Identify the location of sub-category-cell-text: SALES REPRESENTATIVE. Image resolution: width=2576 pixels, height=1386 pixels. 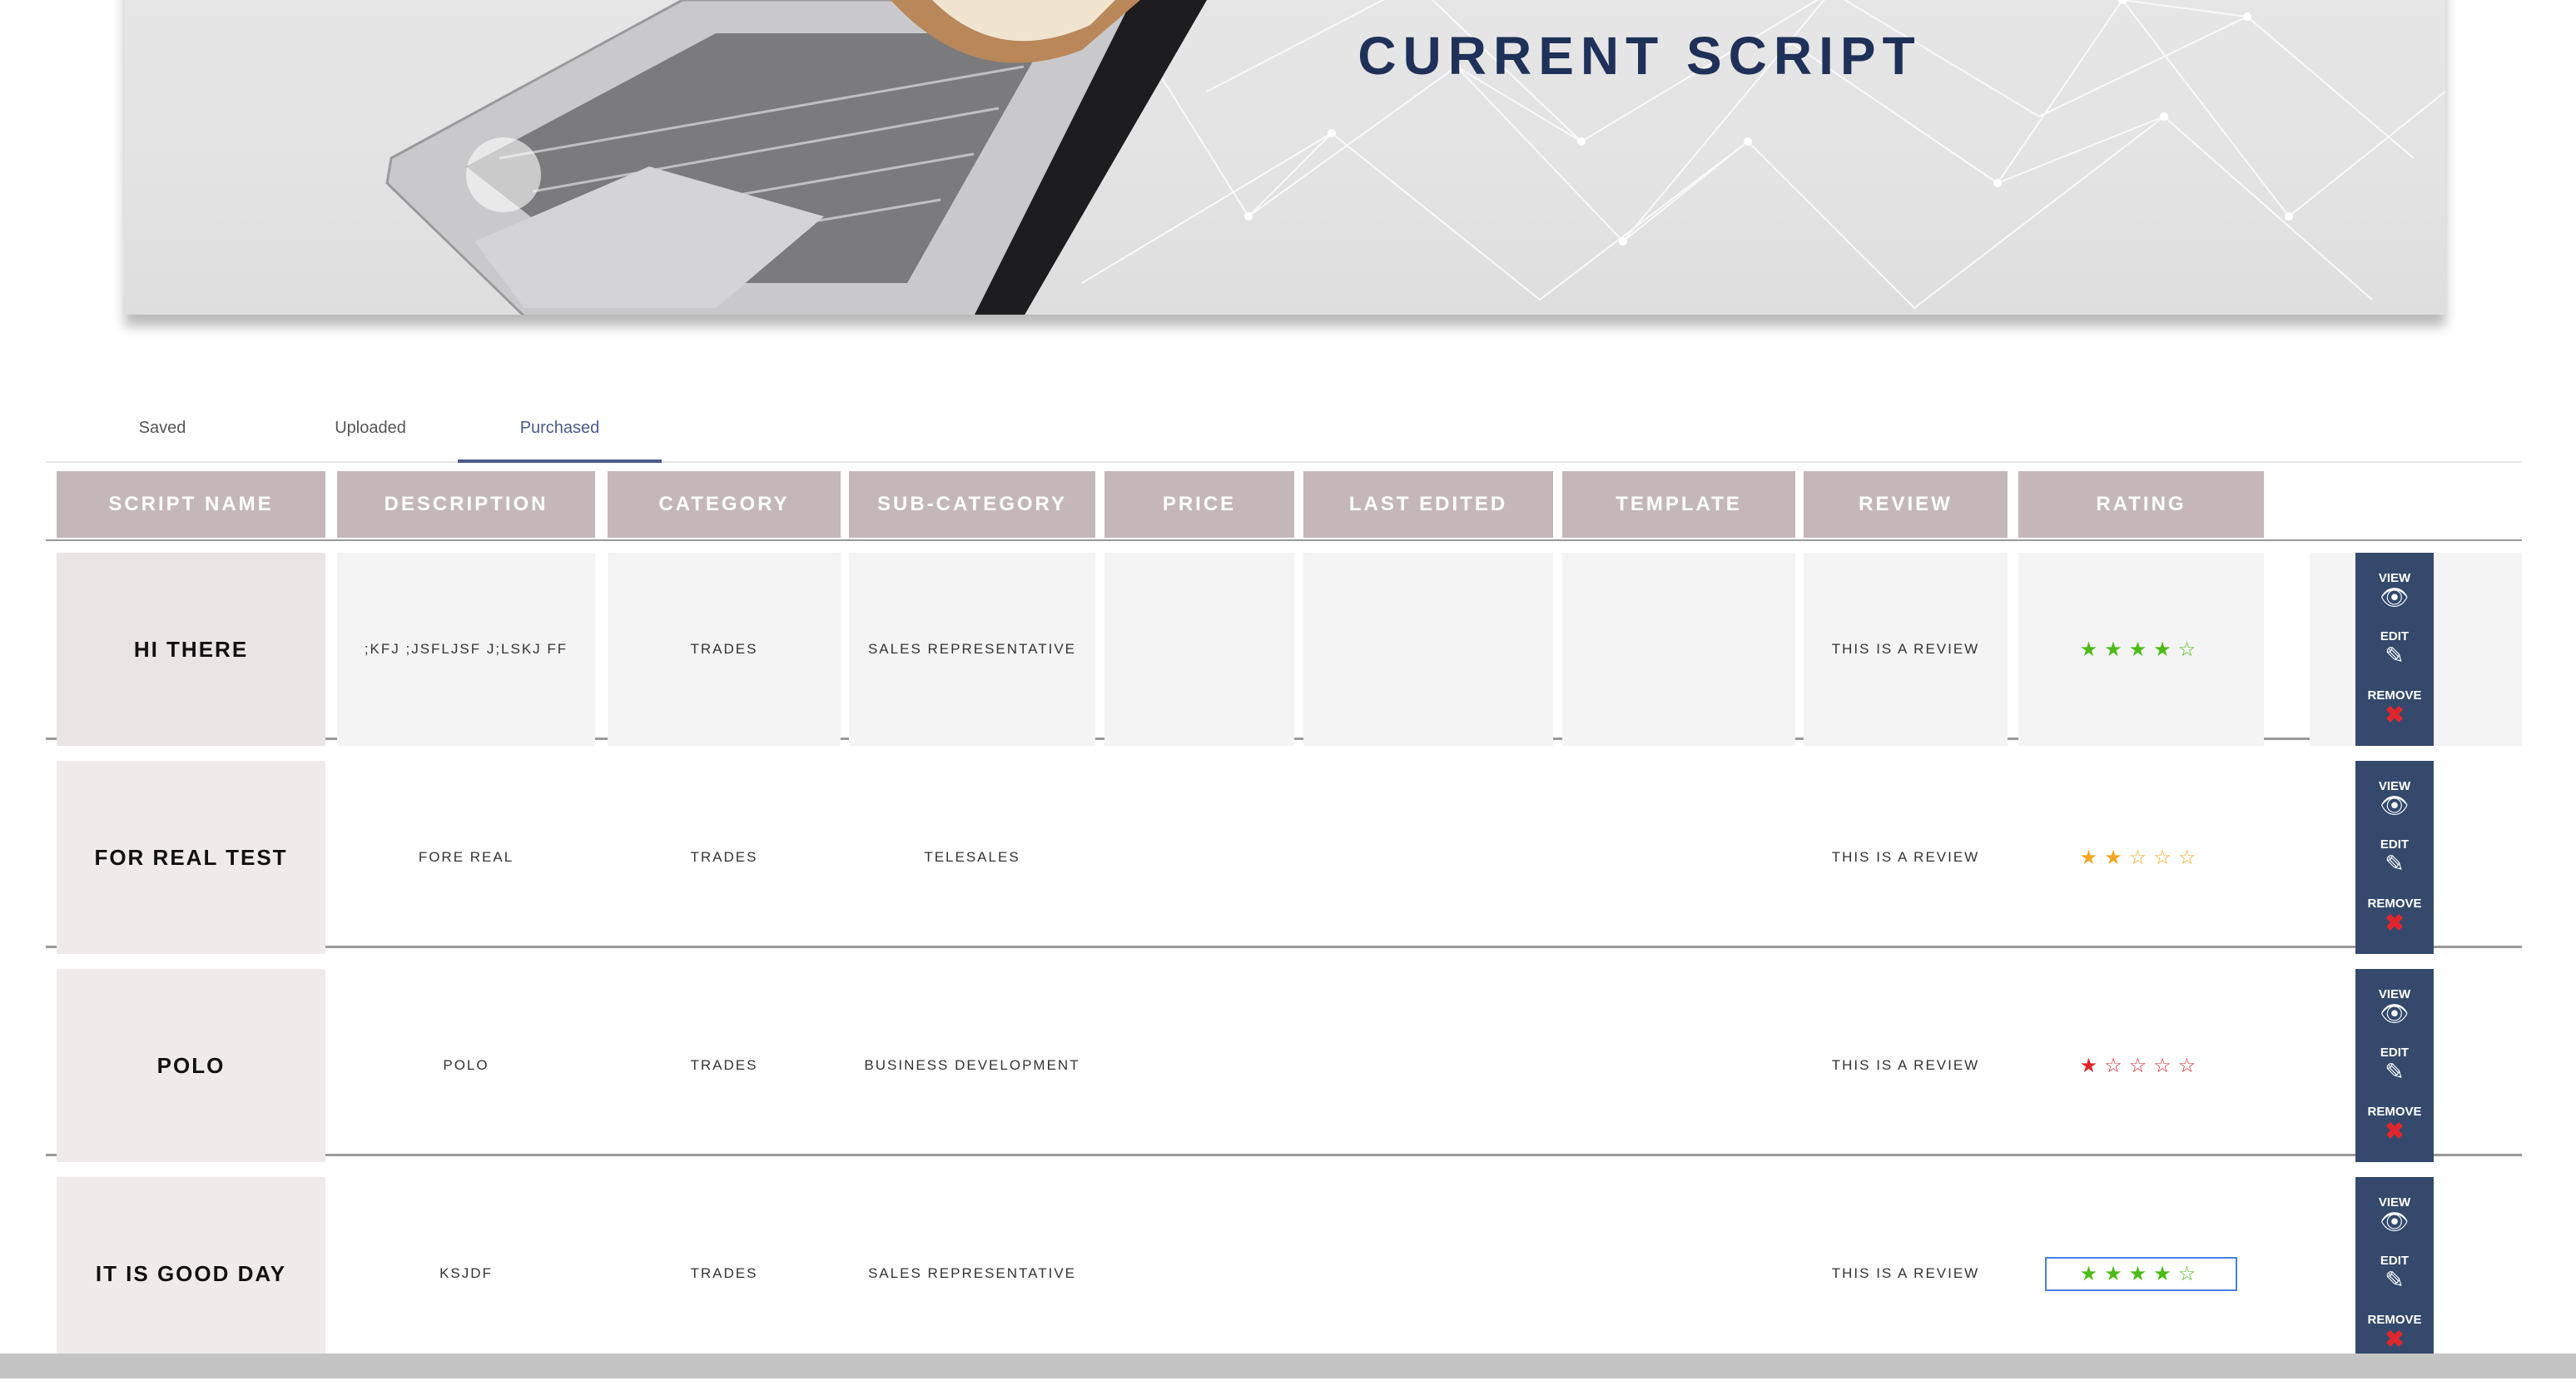
(972, 1273).